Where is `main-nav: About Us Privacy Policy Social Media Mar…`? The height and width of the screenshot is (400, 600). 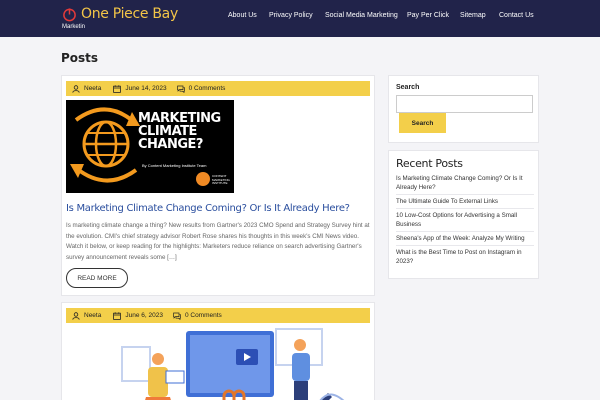 main-nav: About Us Privacy Policy Social Media Mar… is located at coordinates (300, 18).